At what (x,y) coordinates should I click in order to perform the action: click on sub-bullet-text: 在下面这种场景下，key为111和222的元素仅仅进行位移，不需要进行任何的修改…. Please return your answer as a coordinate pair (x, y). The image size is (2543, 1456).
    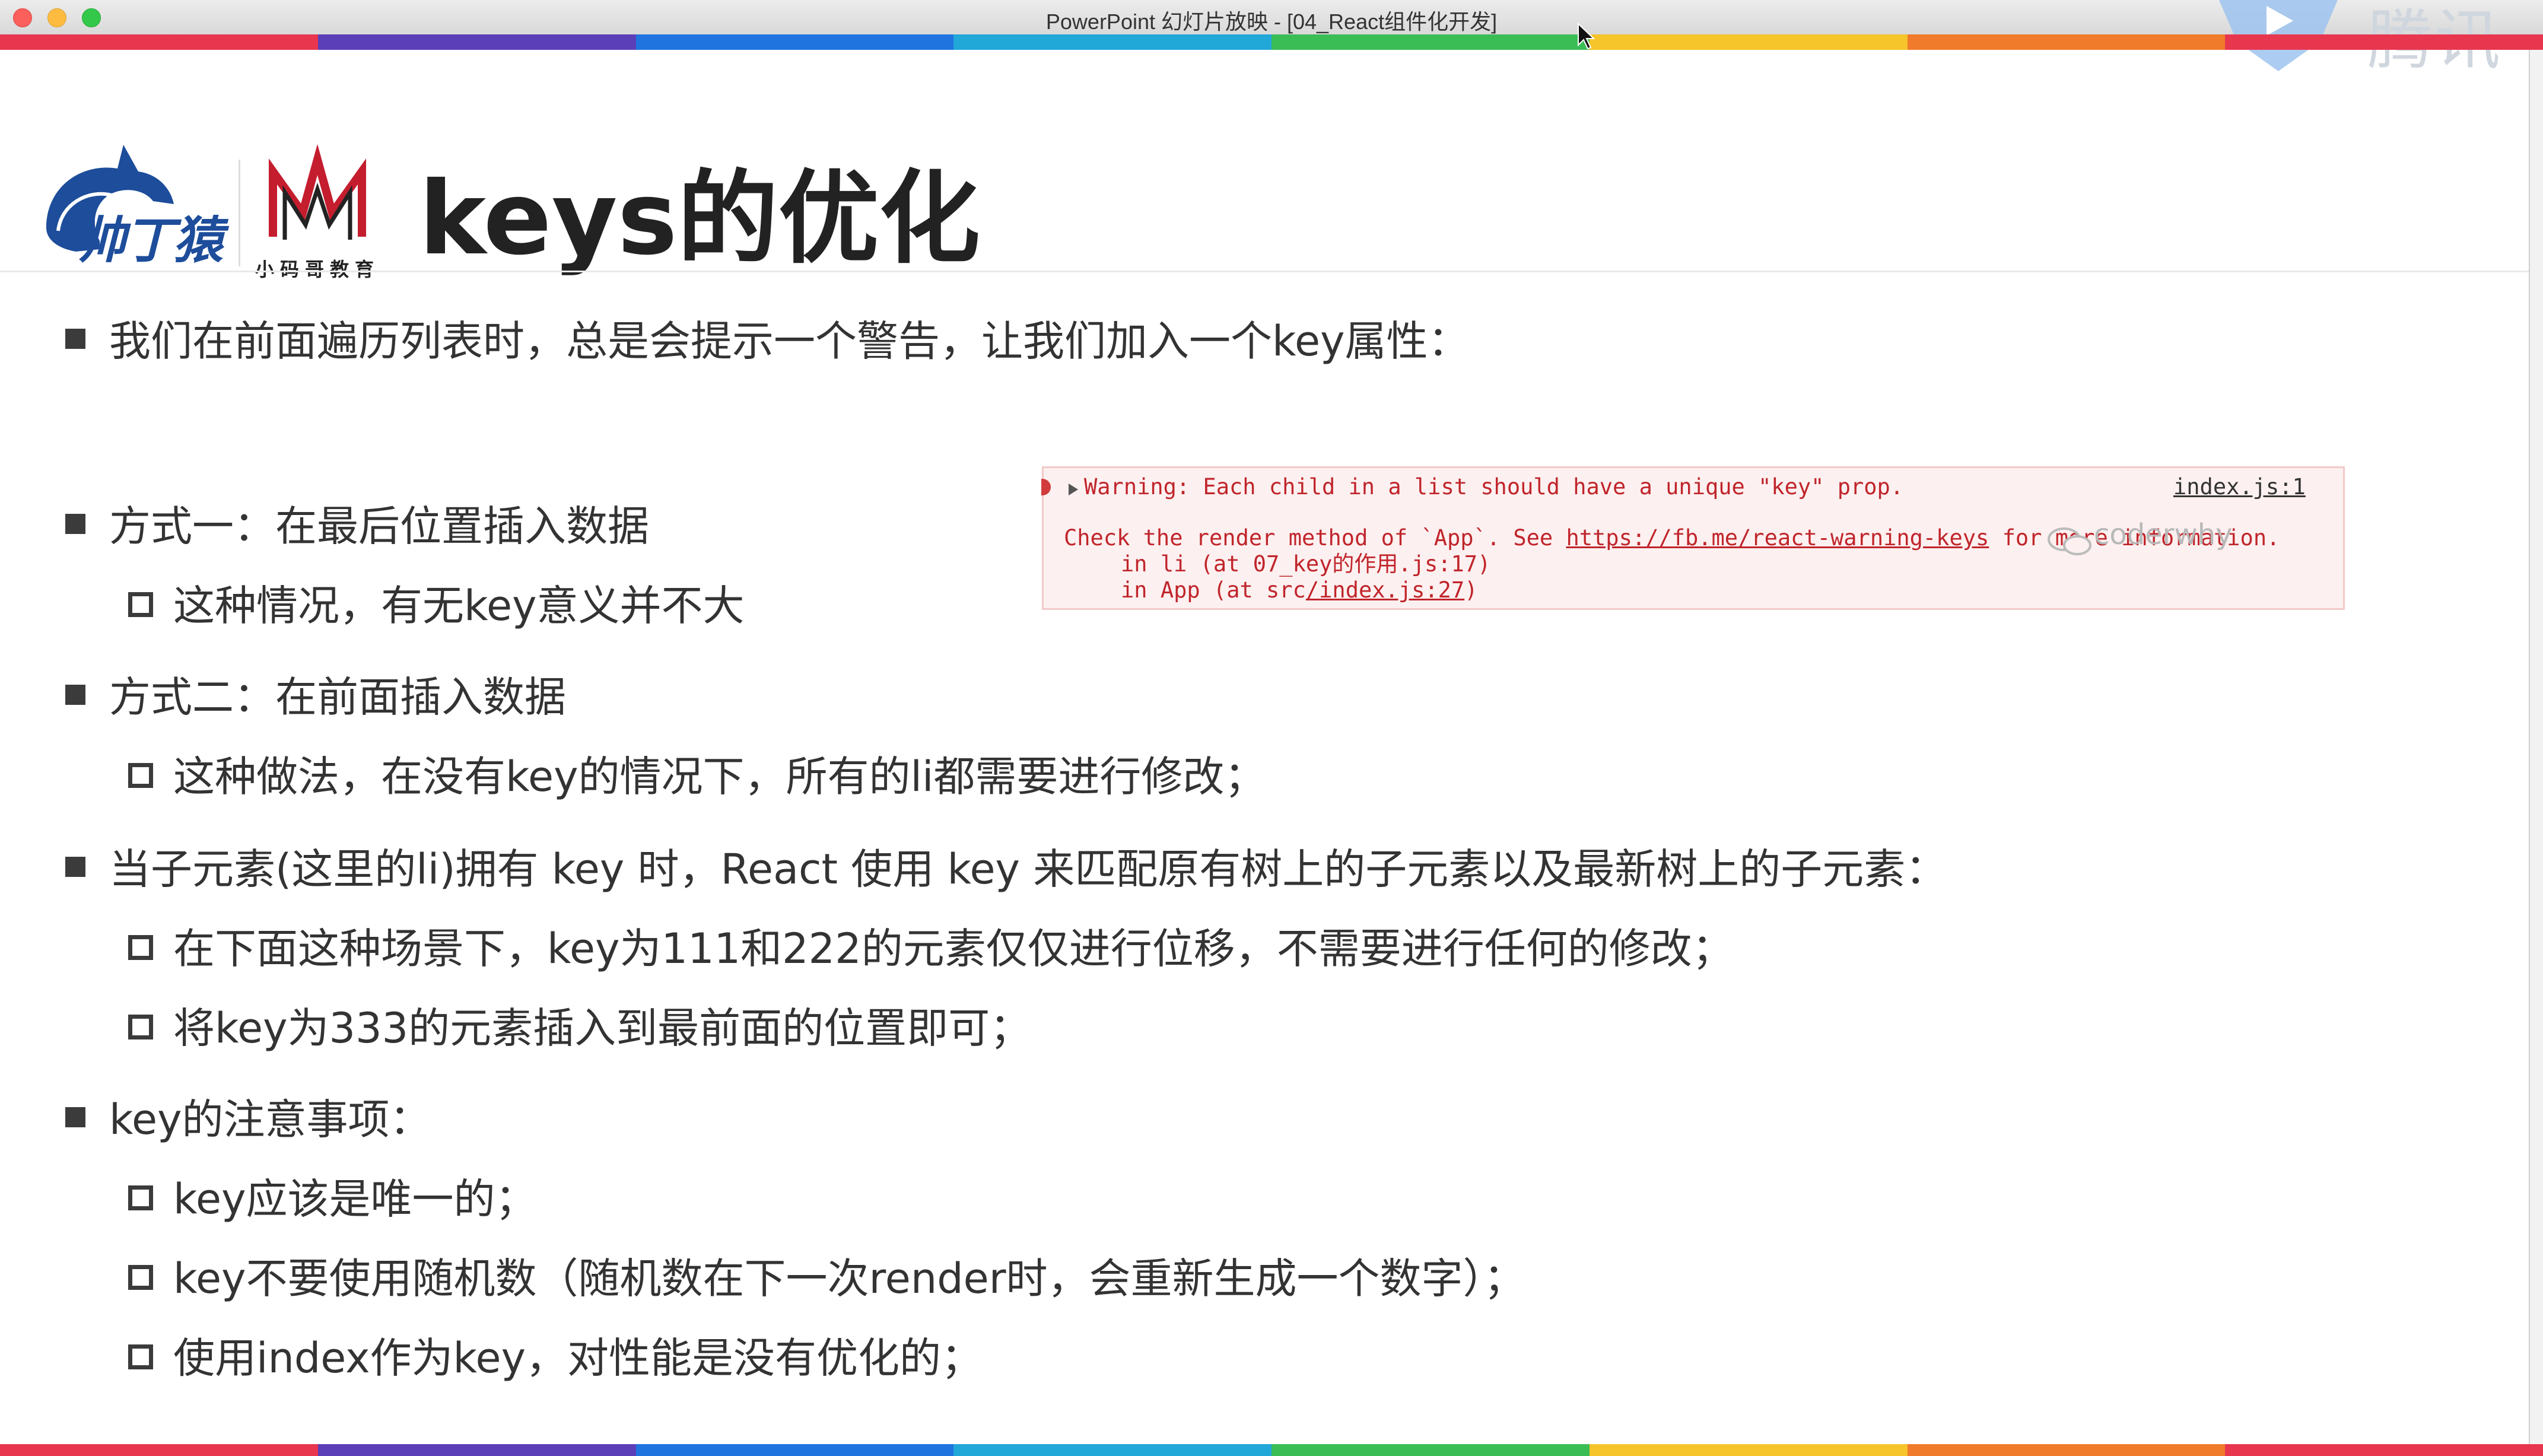
    Looking at the image, I should click on (953, 948).